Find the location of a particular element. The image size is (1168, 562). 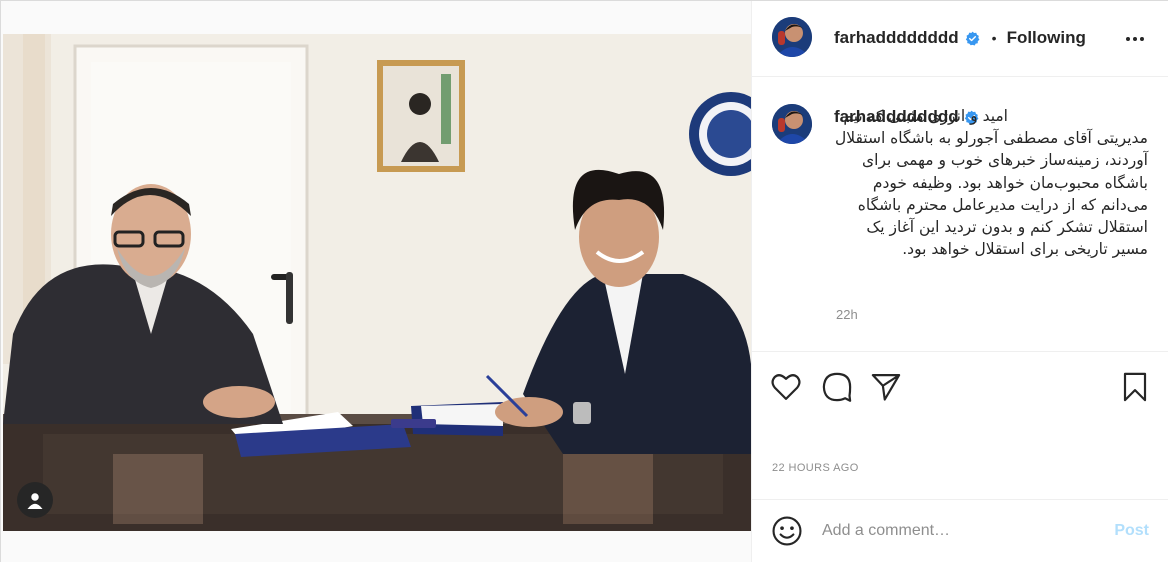

paper-plane-icon is located at coordinates (886, 387).